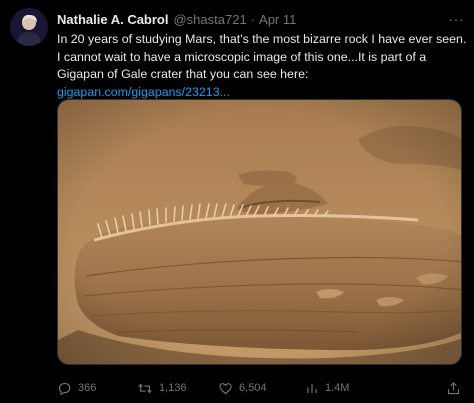 Image resolution: width=474 pixels, height=403 pixels. I want to click on author-display-name: Nathalie A. Cabrol, so click(112, 19).